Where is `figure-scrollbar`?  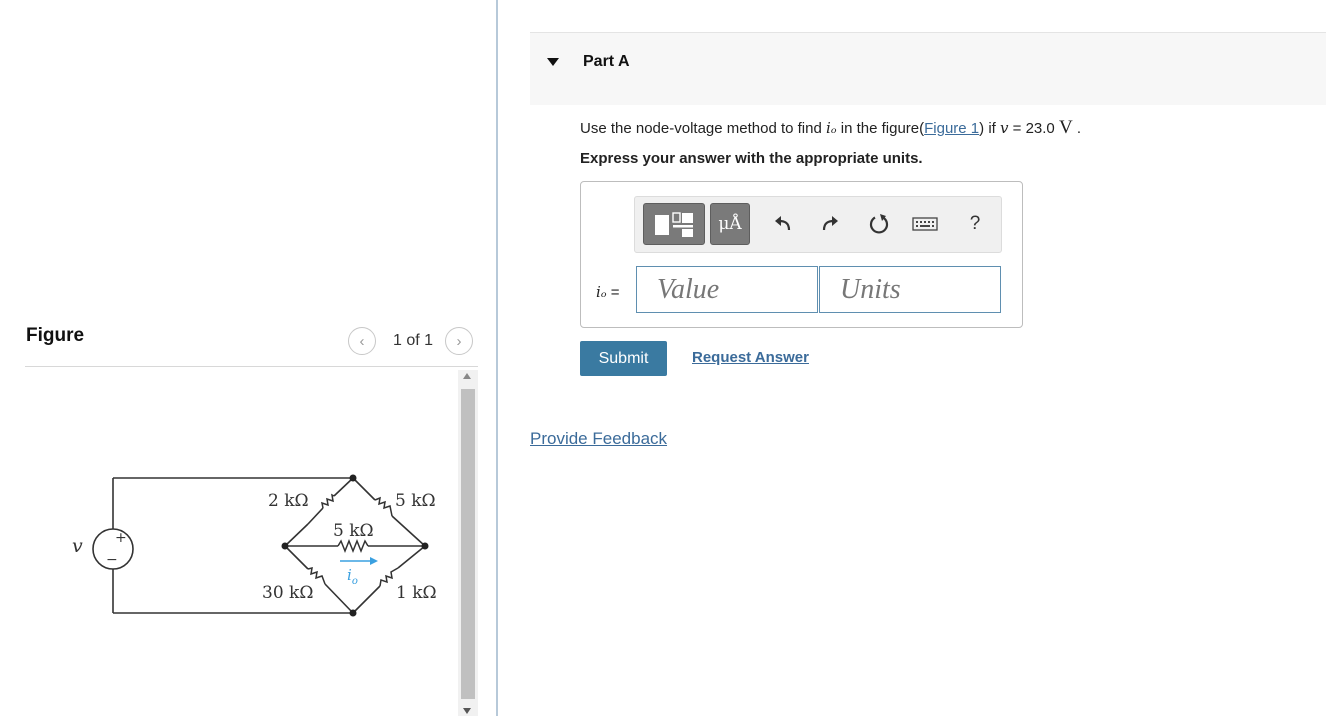 figure-scrollbar is located at coordinates (468, 543).